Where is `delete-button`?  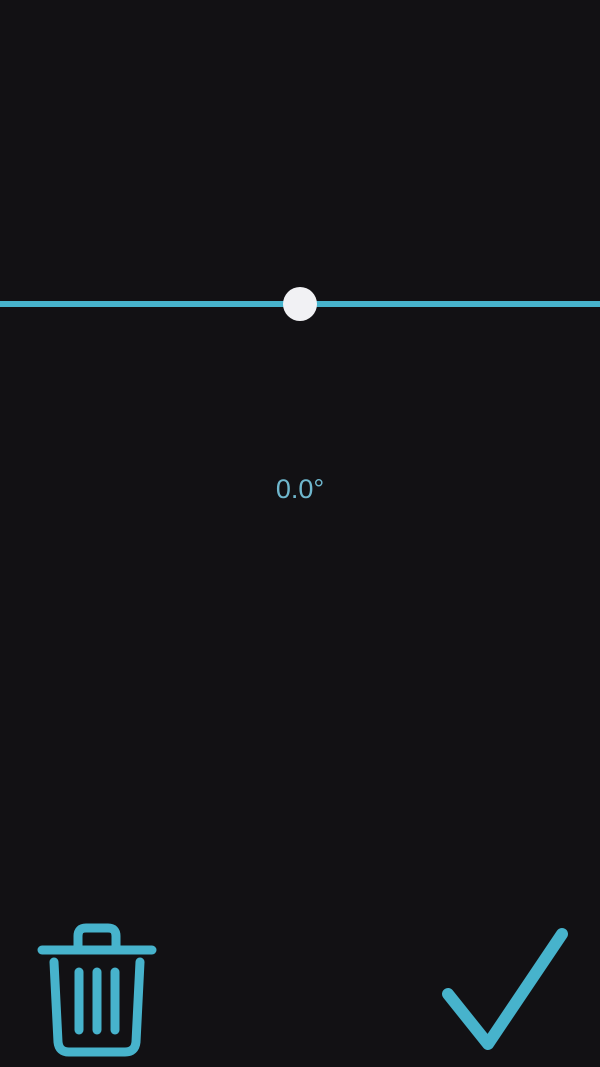 delete-button is located at coordinates (97, 990).